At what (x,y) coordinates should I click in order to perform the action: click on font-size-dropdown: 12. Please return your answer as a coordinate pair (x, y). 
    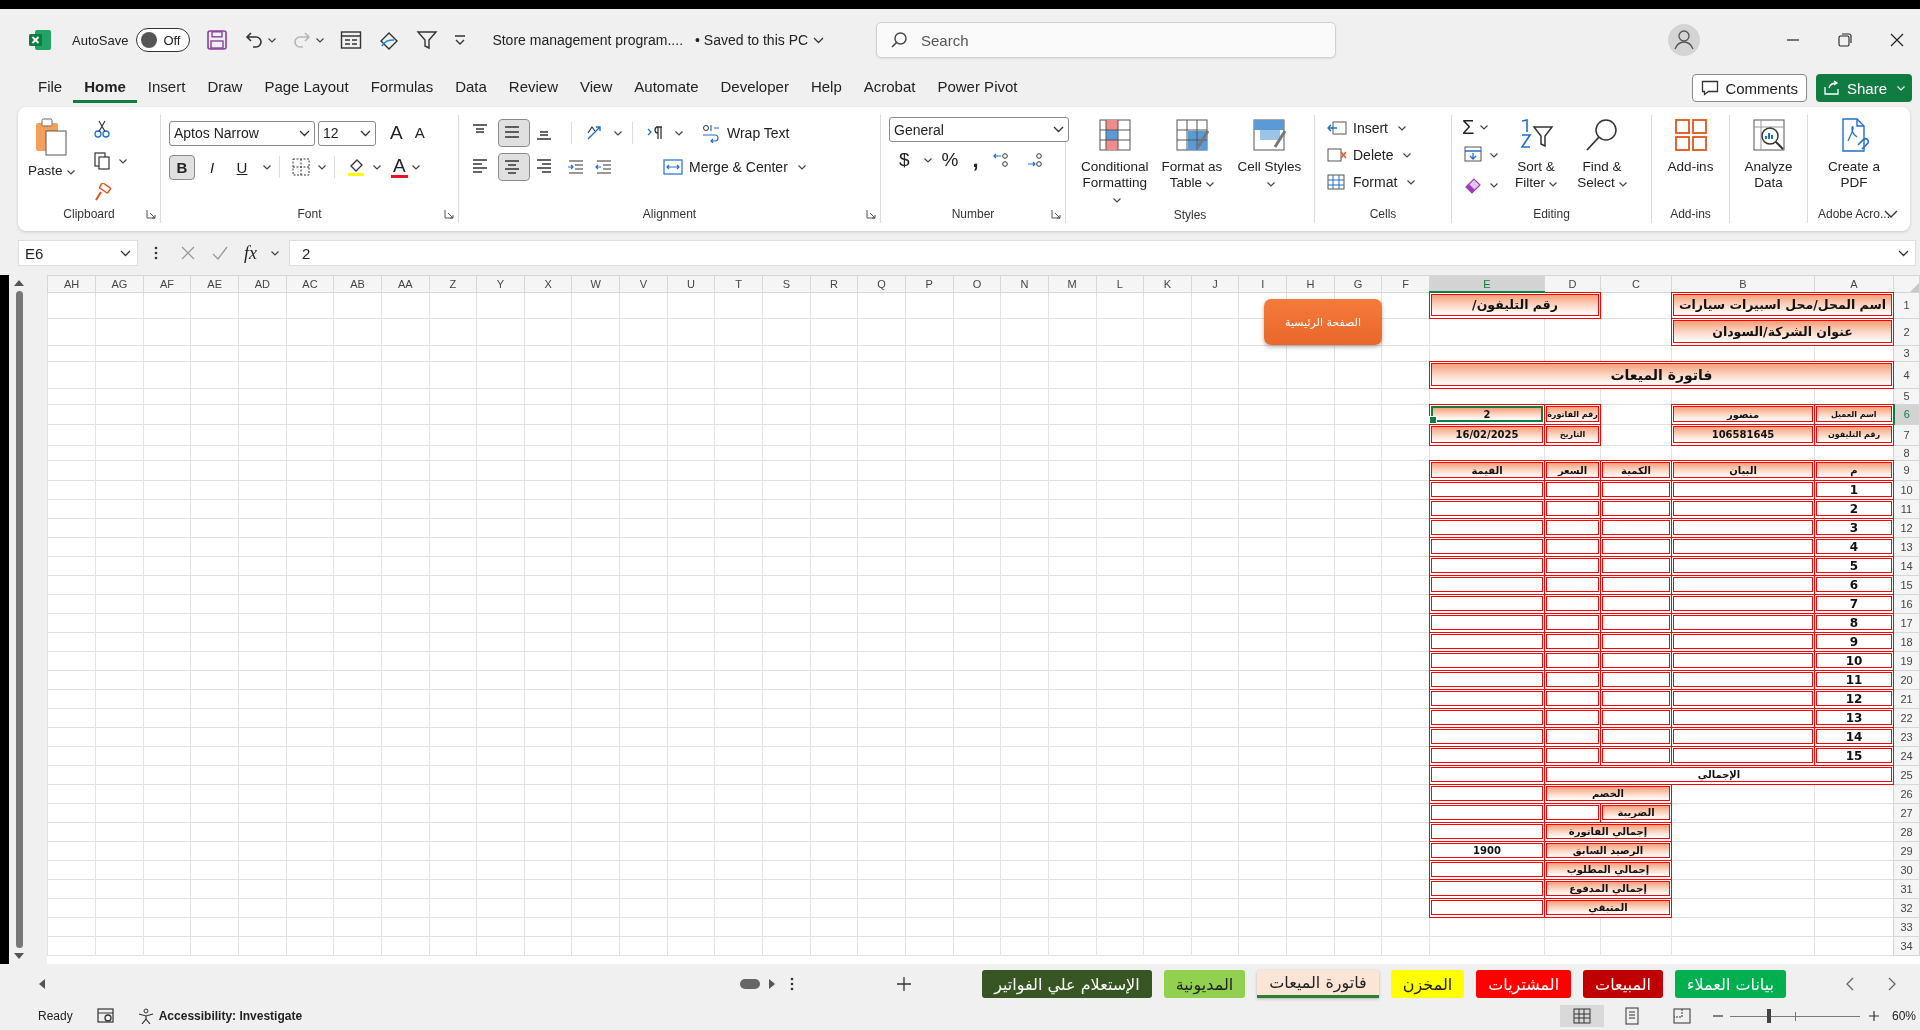
    Looking at the image, I should click on (347, 133).